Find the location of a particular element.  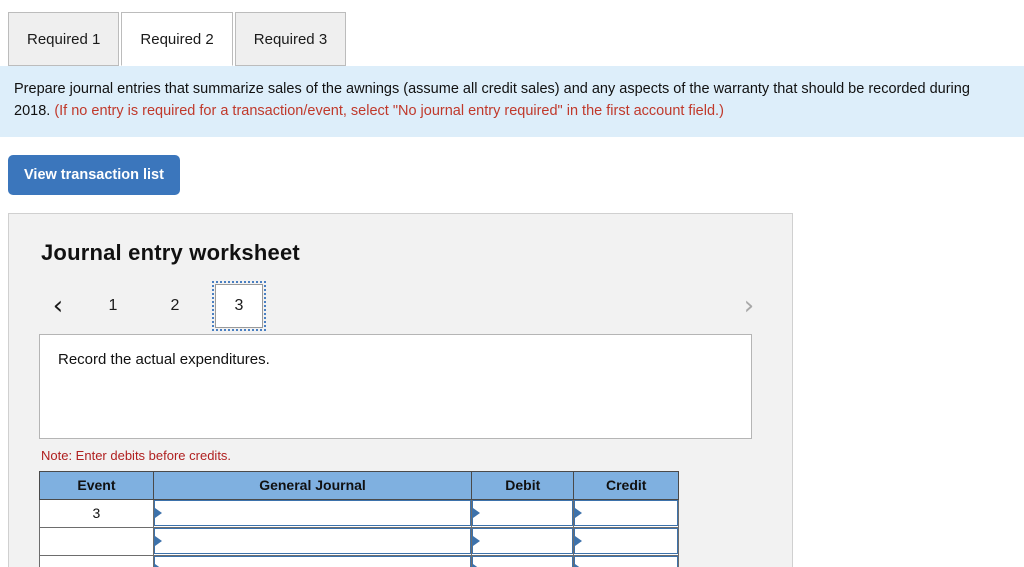

column-header-credit: Credit is located at coordinates (626, 485).